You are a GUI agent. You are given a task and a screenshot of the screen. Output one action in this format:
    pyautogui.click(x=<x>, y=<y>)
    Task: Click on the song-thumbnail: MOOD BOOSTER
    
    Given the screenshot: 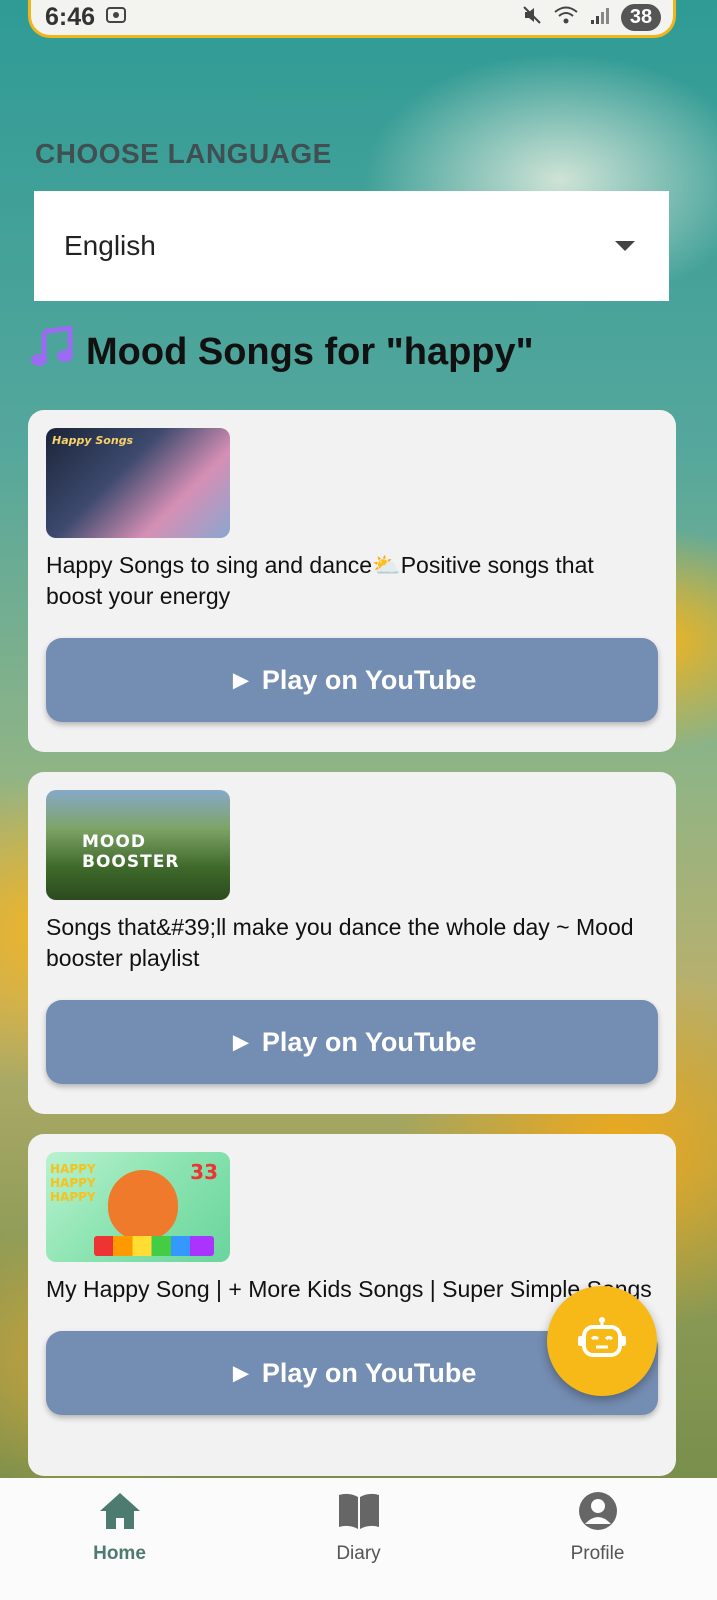 What is the action you would take?
    pyautogui.click(x=138, y=845)
    